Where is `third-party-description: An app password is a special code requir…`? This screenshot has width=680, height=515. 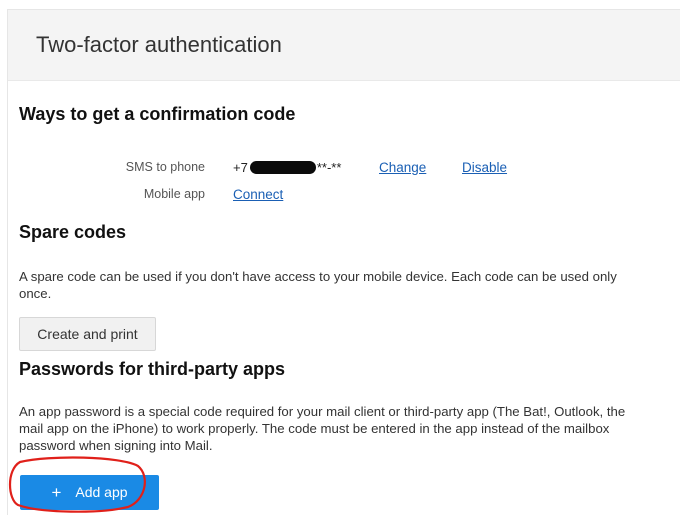
third-party-description: An app password is a special code requir… is located at coordinates (322, 428).